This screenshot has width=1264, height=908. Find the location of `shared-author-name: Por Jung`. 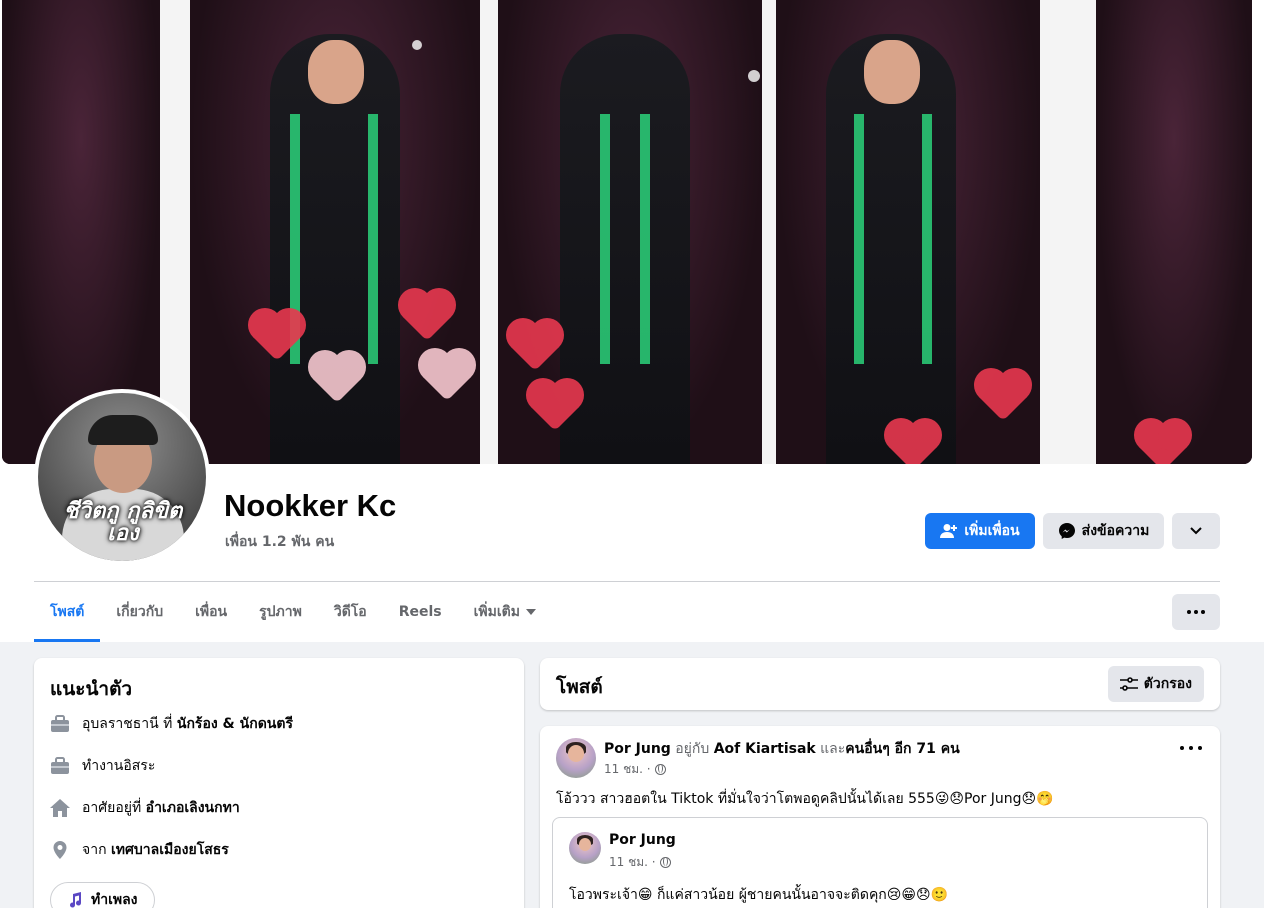

shared-author-name: Por Jung is located at coordinates (642, 840).